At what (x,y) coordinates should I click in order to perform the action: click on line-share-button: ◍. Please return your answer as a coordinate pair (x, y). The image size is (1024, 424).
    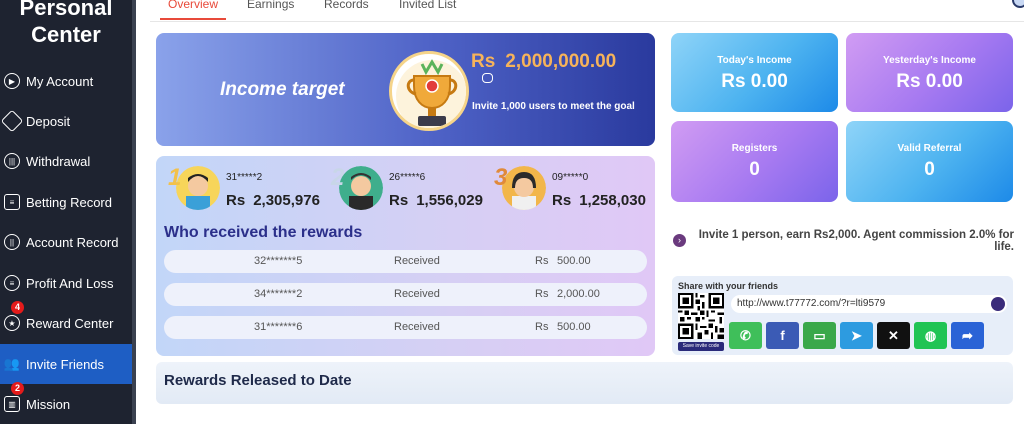
    Looking at the image, I should click on (930, 335).